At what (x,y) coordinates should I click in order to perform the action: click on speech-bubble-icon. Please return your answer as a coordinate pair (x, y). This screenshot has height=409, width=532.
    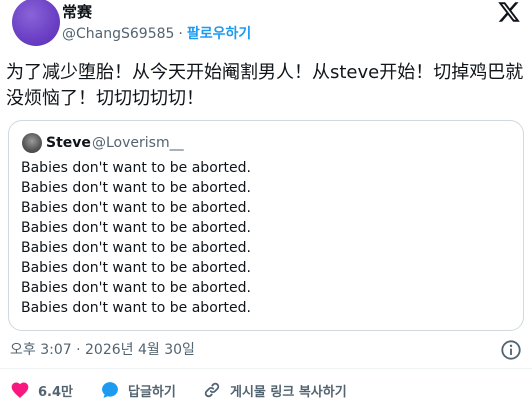
    Looking at the image, I should click on (110, 390).